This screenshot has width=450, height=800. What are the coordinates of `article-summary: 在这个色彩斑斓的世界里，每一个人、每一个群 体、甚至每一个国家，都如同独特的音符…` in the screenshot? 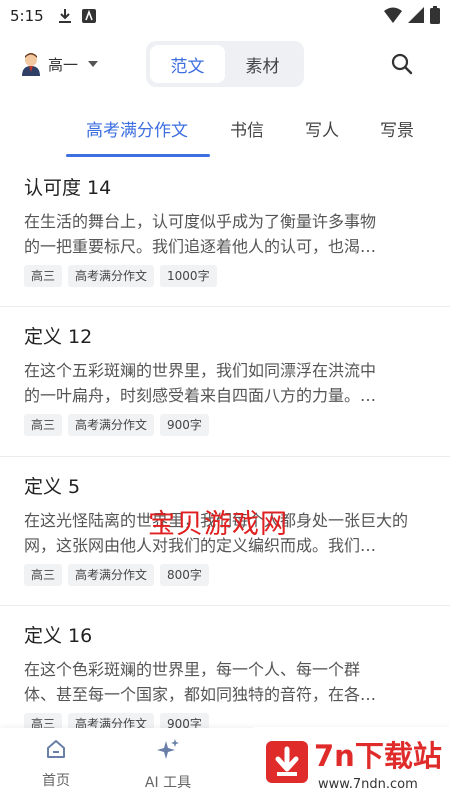 It's located at (200, 682).